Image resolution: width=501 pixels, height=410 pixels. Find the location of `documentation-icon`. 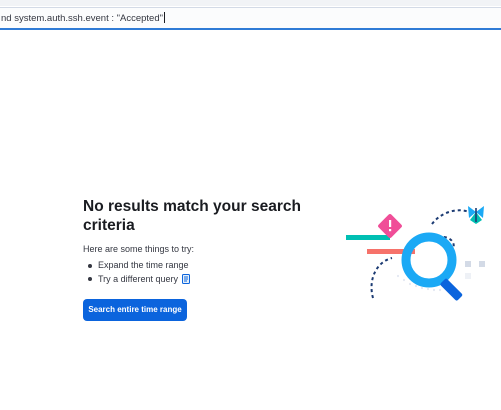

documentation-icon is located at coordinates (186, 279).